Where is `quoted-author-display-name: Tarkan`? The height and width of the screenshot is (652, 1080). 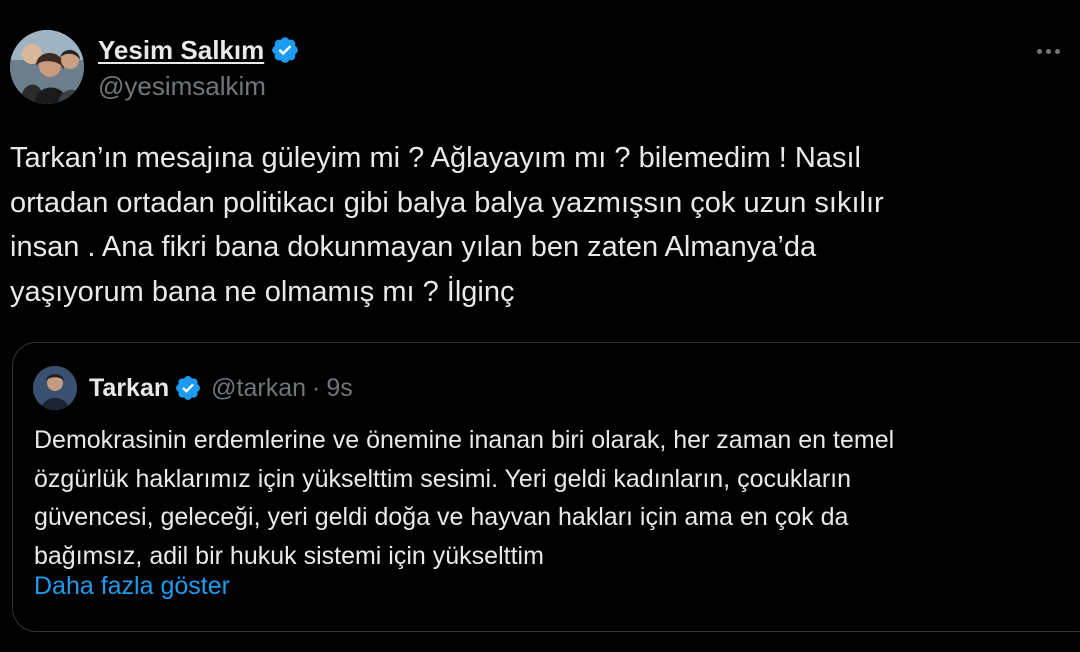
quoted-author-display-name: Tarkan is located at coordinates (129, 388).